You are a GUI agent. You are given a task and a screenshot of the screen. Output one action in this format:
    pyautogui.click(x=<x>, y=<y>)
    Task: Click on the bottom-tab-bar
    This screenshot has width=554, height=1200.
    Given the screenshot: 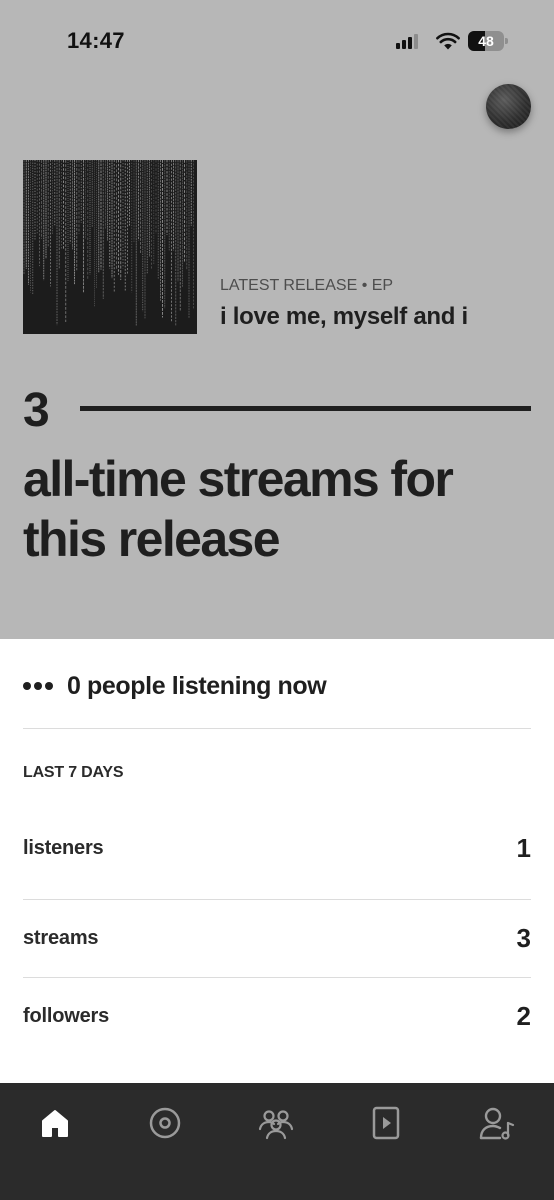 What is the action you would take?
    pyautogui.click(x=277, y=1141)
    